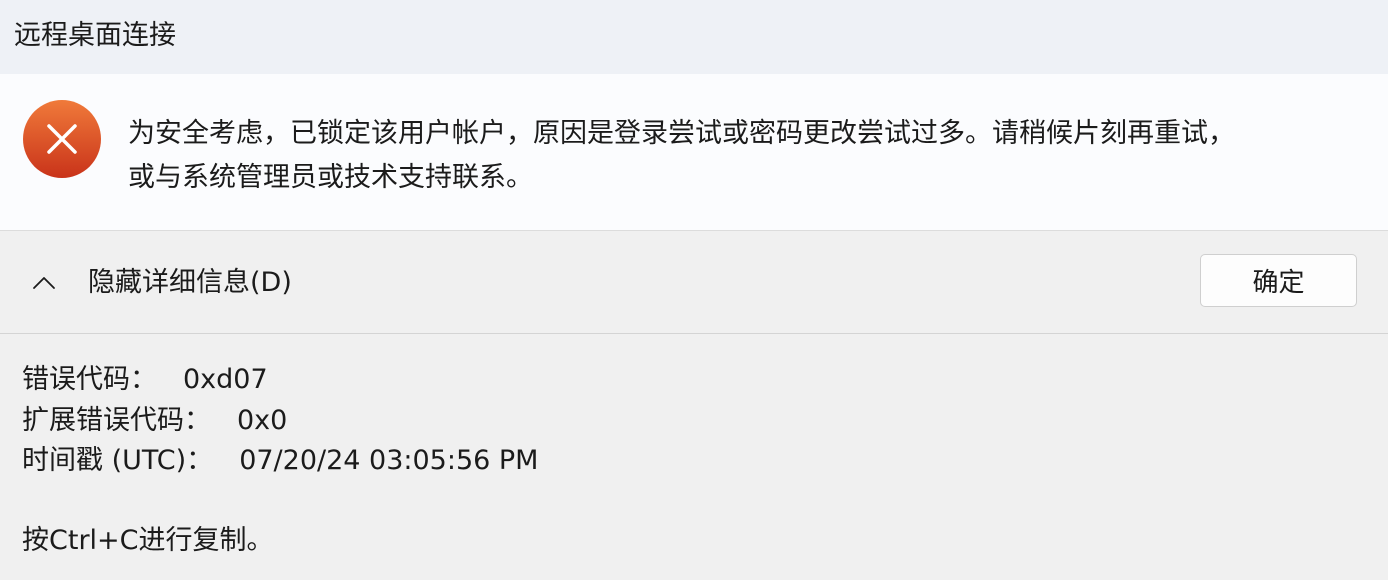  I want to click on ok-button: 确定, so click(1278, 280).